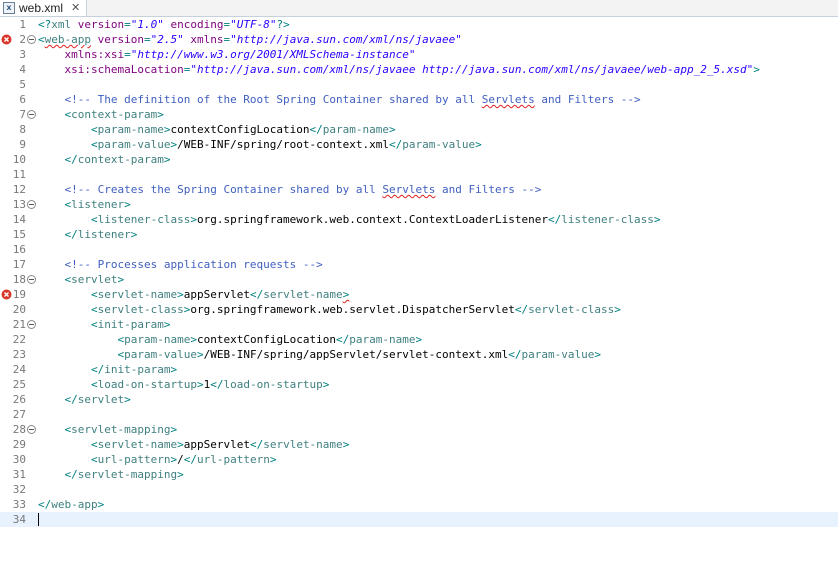 This screenshot has height=561, width=838. What do you see at coordinates (419, 174) in the screenshot?
I see `code-line: 11` at bounding box center [419, 174].